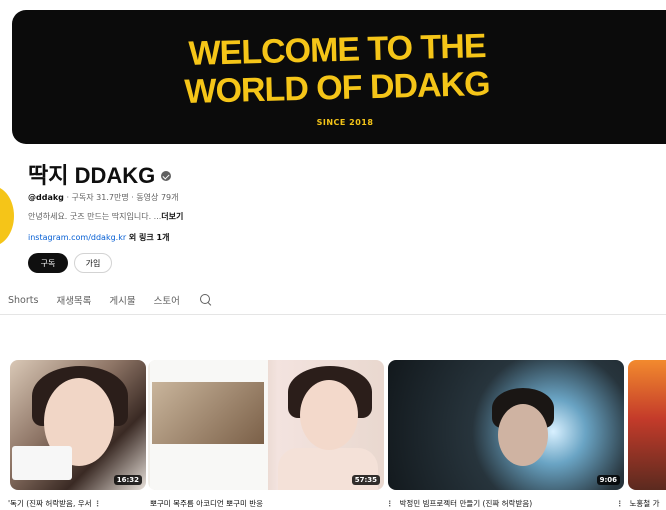 The image size is (666, 510). I want to click on tabs-divider, so click(333, 314).